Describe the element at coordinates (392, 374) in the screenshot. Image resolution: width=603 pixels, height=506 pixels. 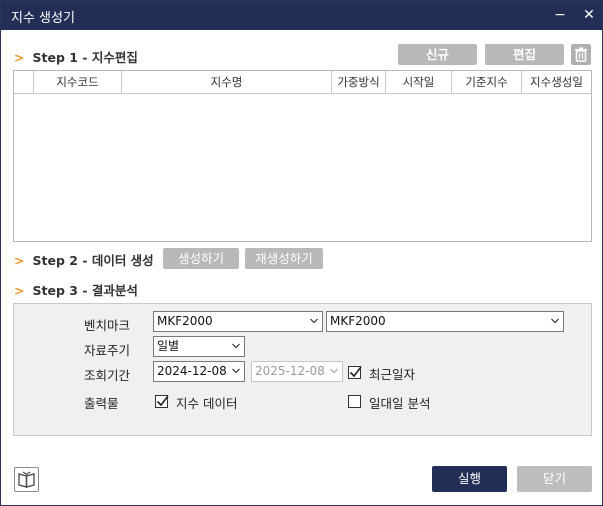
I see `recent-date-label: 최근일자` at that location.